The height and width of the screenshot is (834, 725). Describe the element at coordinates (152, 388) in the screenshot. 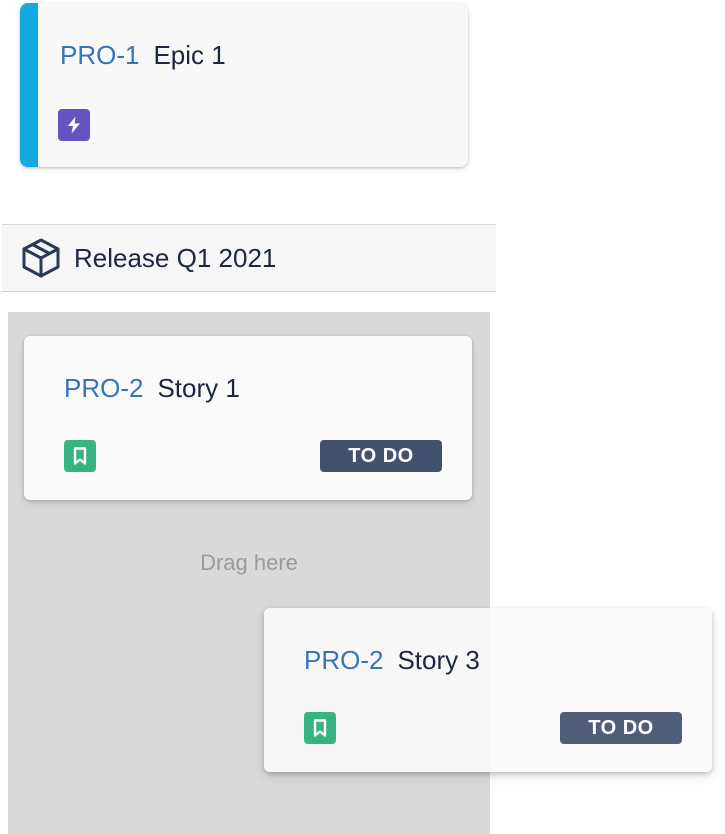

I see `story-title: PRO-2 Story 1` at that location.